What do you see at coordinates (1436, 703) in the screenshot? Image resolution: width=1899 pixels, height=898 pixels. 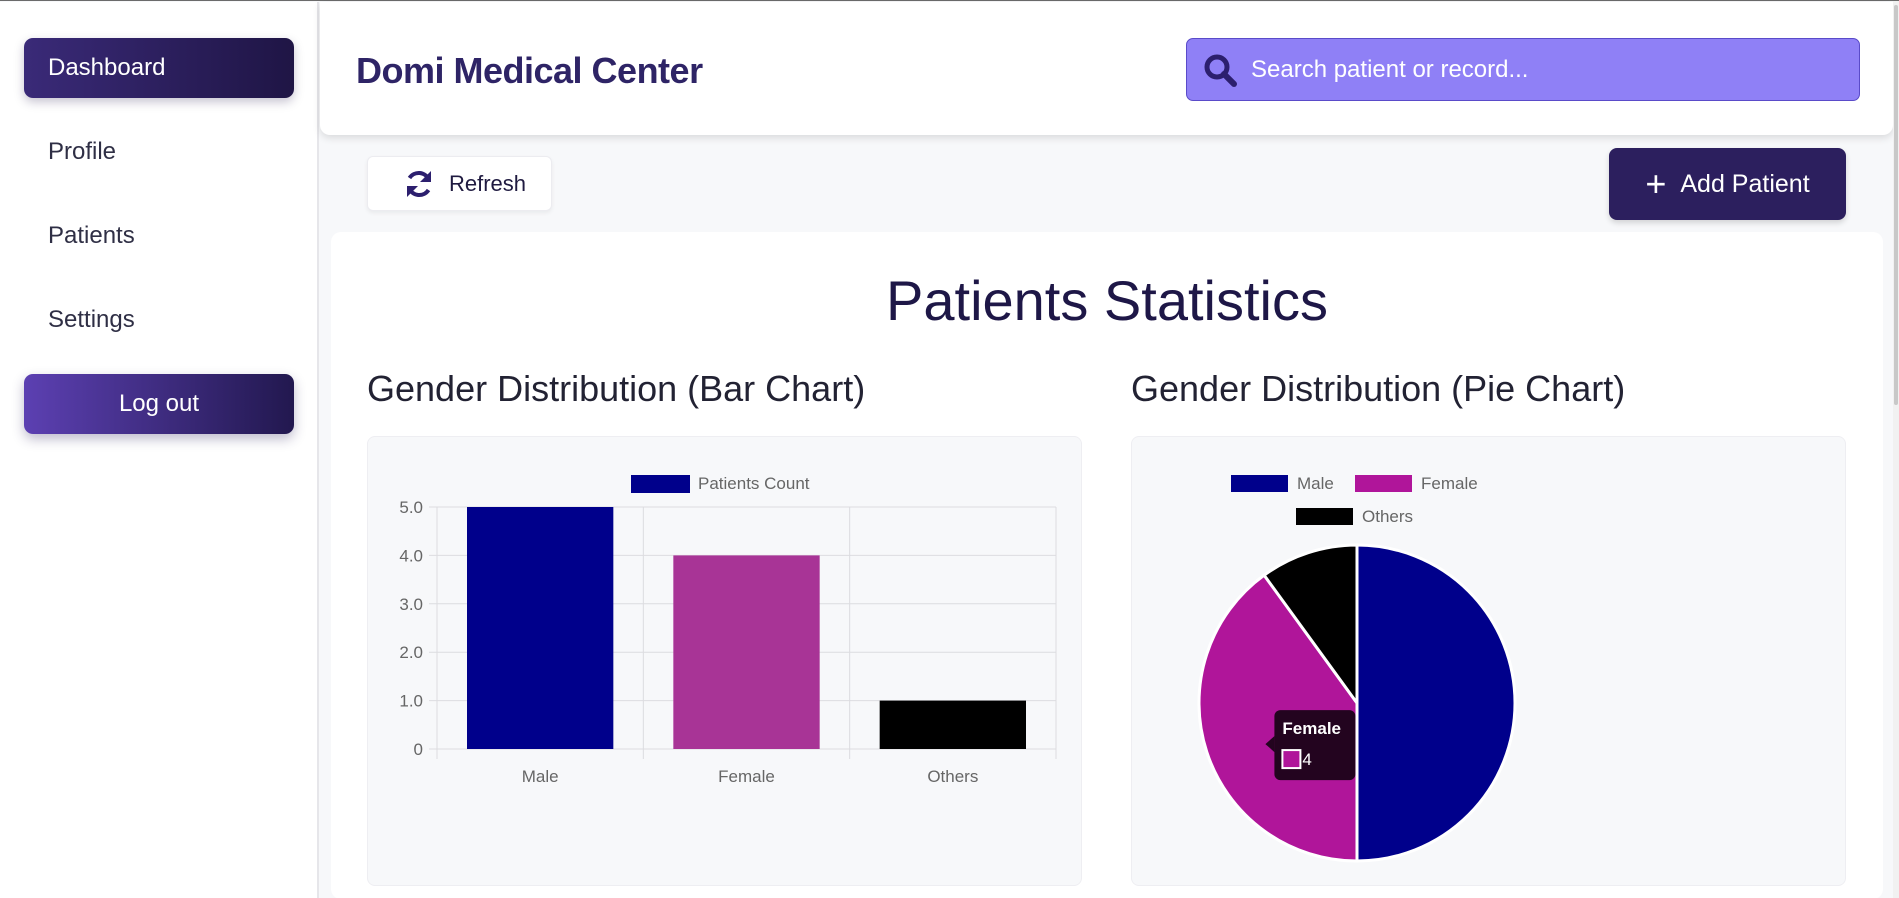 I see `pie-slice-male` at bounding box center [1436, 703].